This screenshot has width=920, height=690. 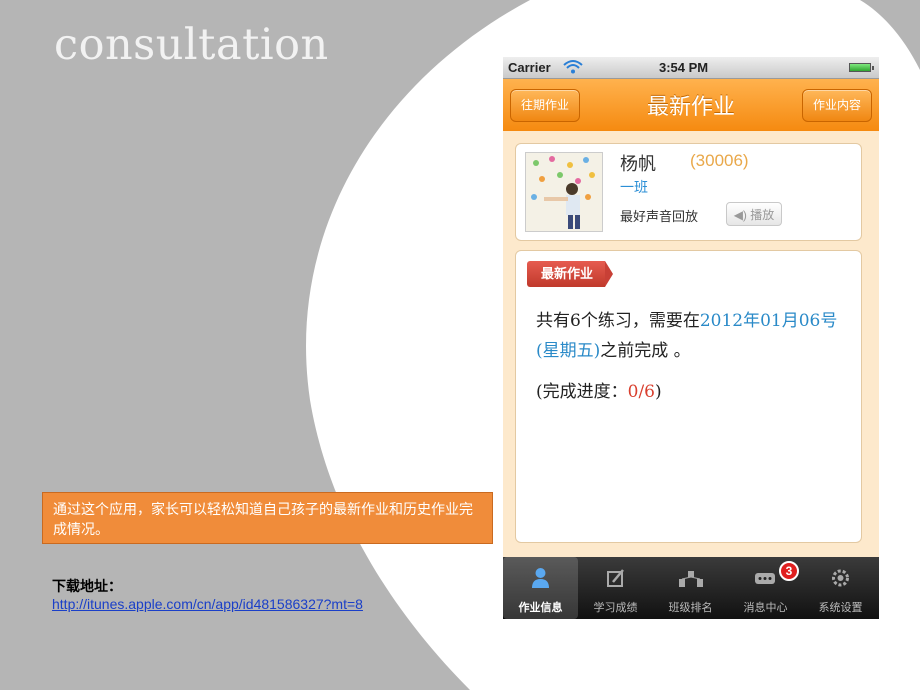 I want to click on gear-icon, so click(x=840, y=578).